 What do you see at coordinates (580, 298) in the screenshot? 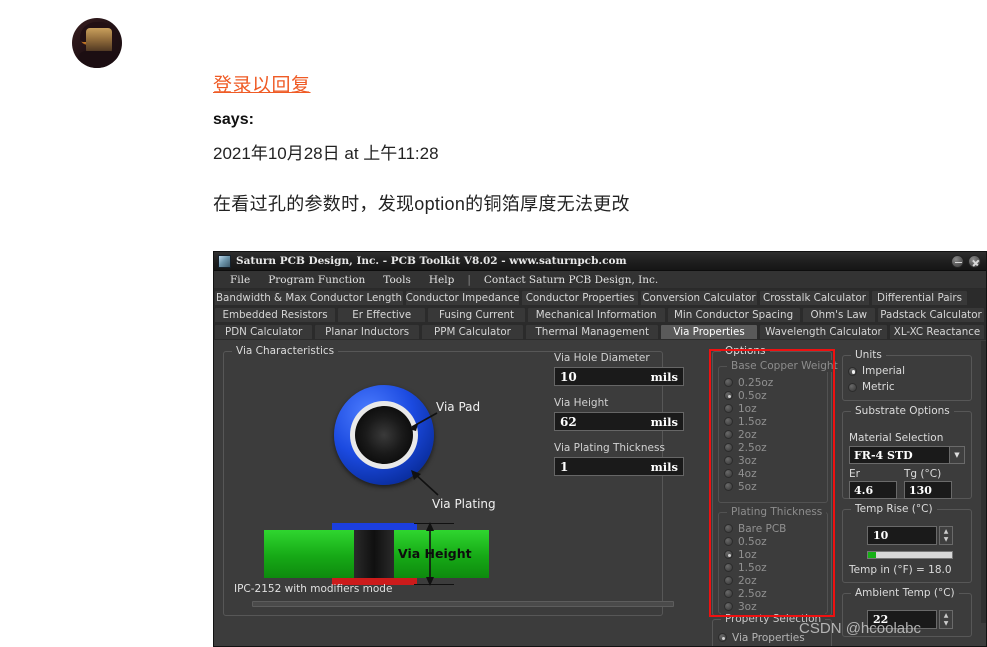
I see `tab-conductor-properties: Conductor Properties` at bounding box center [580, 298].